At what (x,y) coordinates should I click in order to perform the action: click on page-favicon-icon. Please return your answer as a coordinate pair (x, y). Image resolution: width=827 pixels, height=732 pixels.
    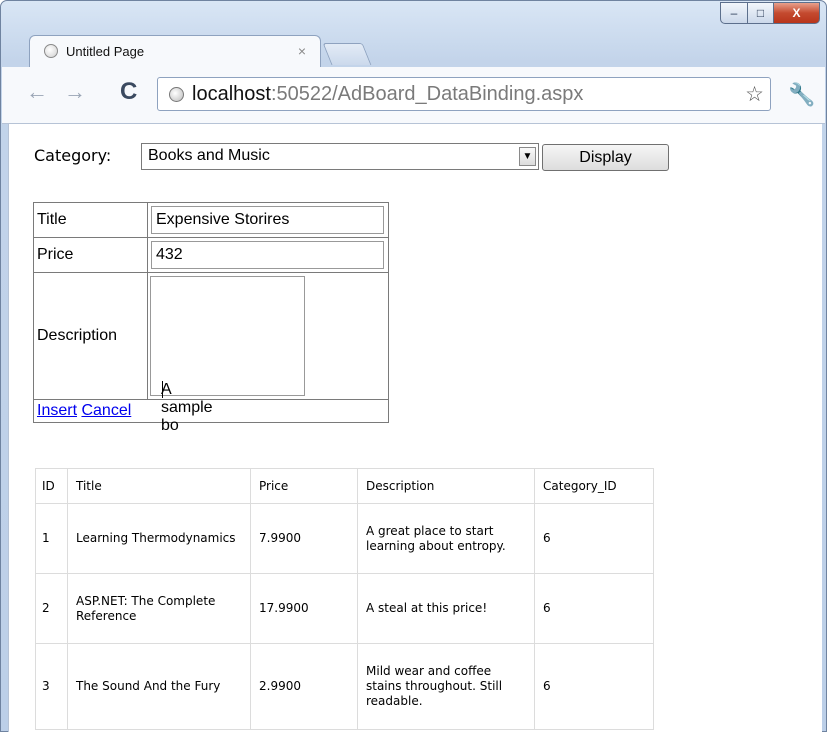
    Looking at the image, I should click on (51, 51).